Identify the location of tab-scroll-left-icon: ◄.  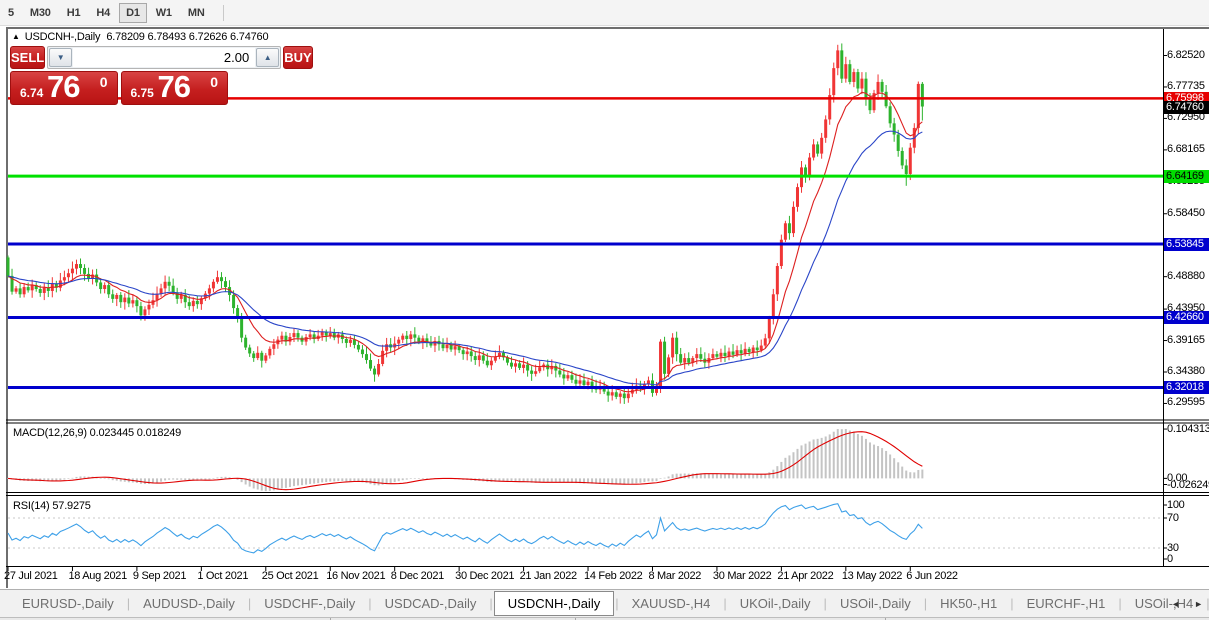
(1175, 604).